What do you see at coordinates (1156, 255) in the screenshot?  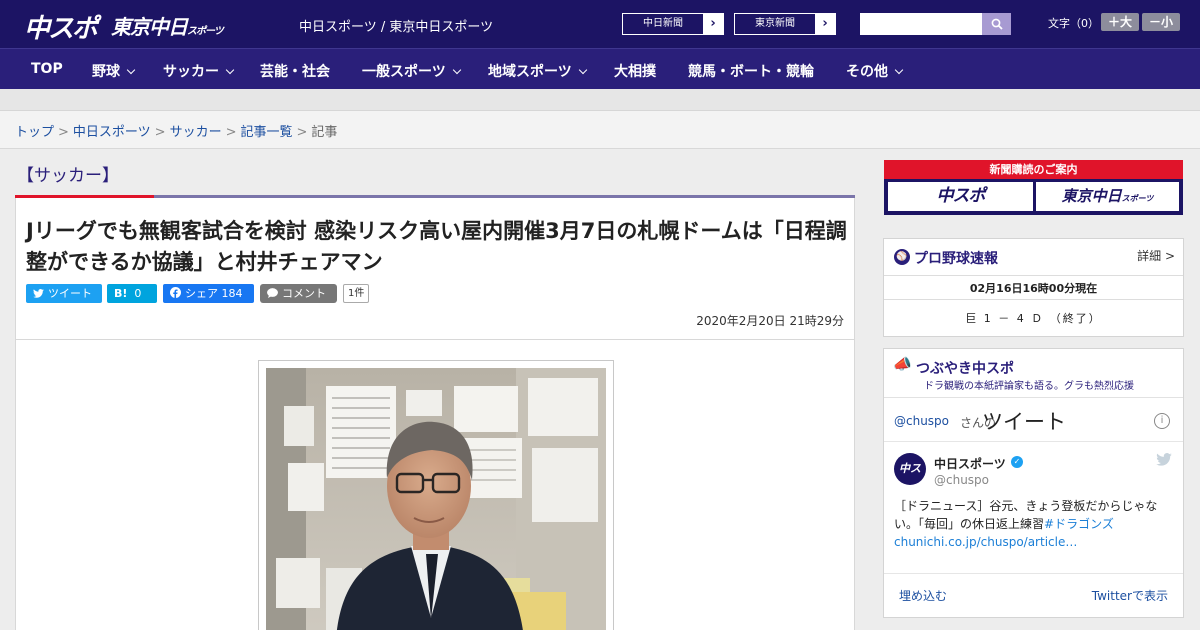 I see `baseball-detail-link: 詳細 >` at bounding box center [1156, 255].